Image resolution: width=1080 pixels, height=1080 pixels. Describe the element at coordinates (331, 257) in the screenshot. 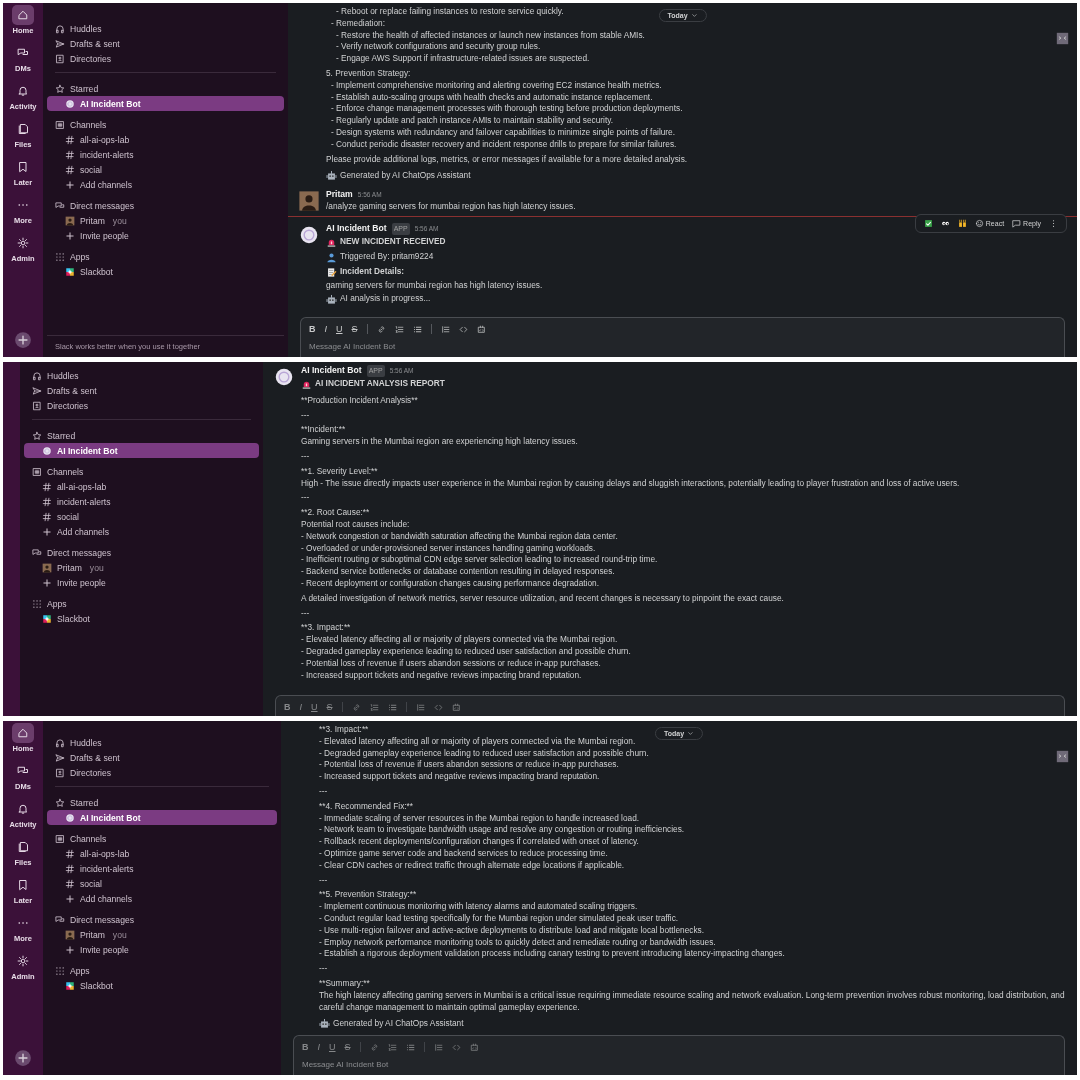

I see `person-icon` at that location.